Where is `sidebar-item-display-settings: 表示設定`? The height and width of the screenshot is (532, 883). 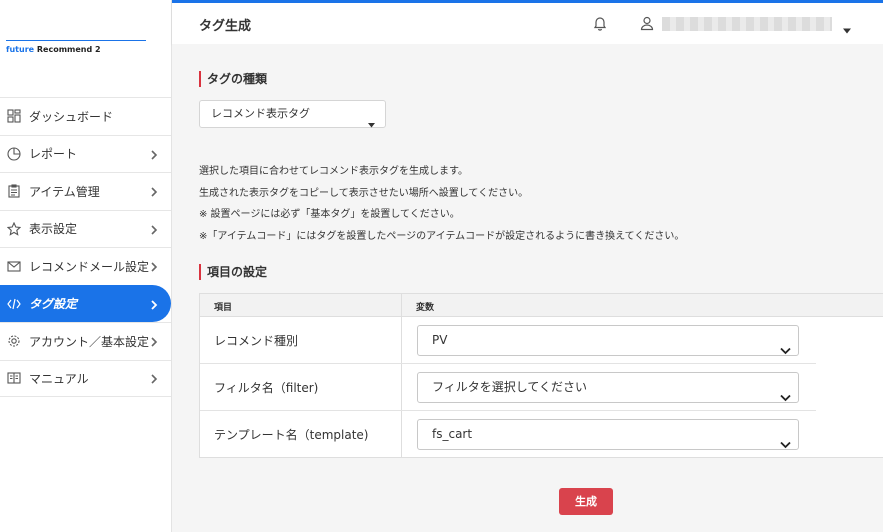
sidebar-item-display-settings: 表示設定 is located at coordinates (85, 228).